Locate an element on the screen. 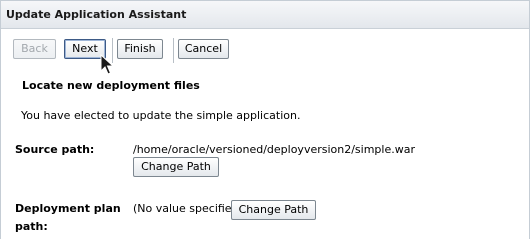  deployment-plan-label-continued: path: is located at coordinates (31, 226).